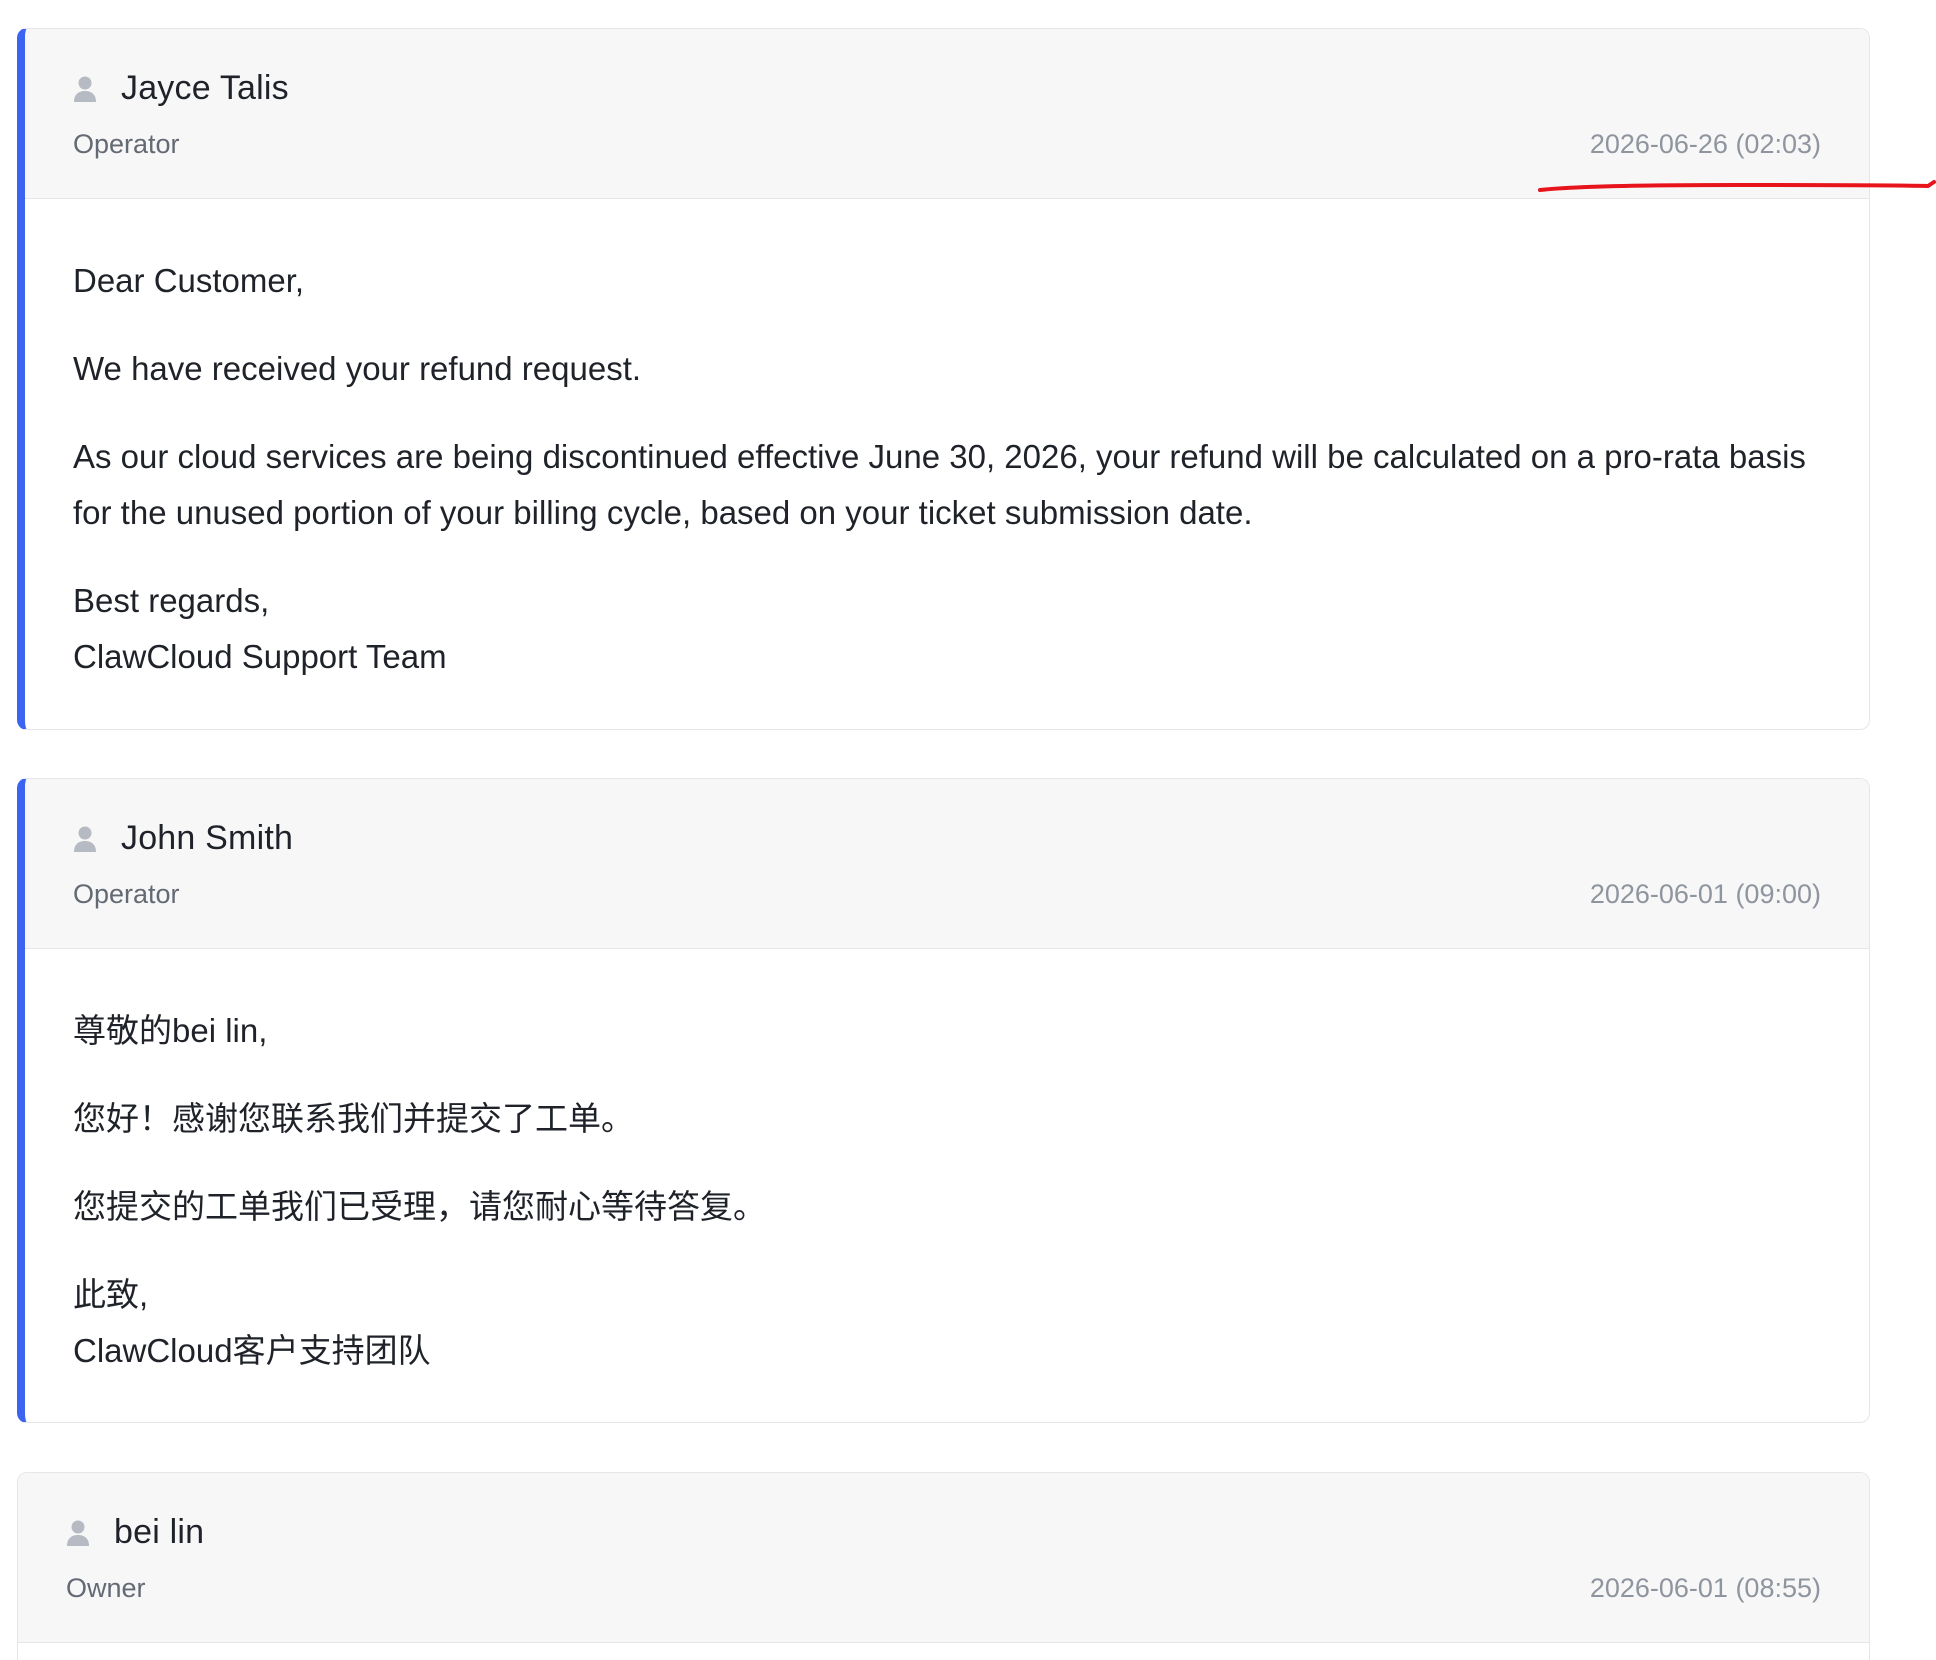 Image resolution: width=1936 pixels, height=1660 pixels. I want to click on message-timestamp: 2026-06-01 (09:00), so click(1705, 894).